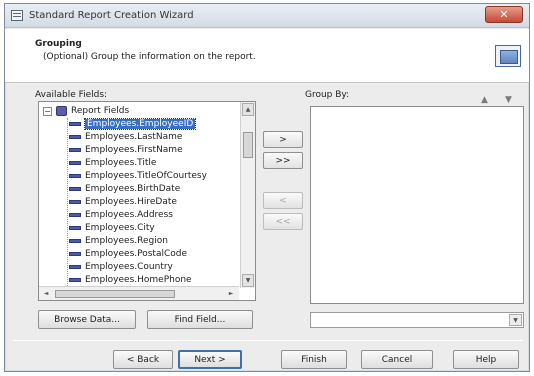  I want to click on field-item: Employees.LastName, so click(125, 137).